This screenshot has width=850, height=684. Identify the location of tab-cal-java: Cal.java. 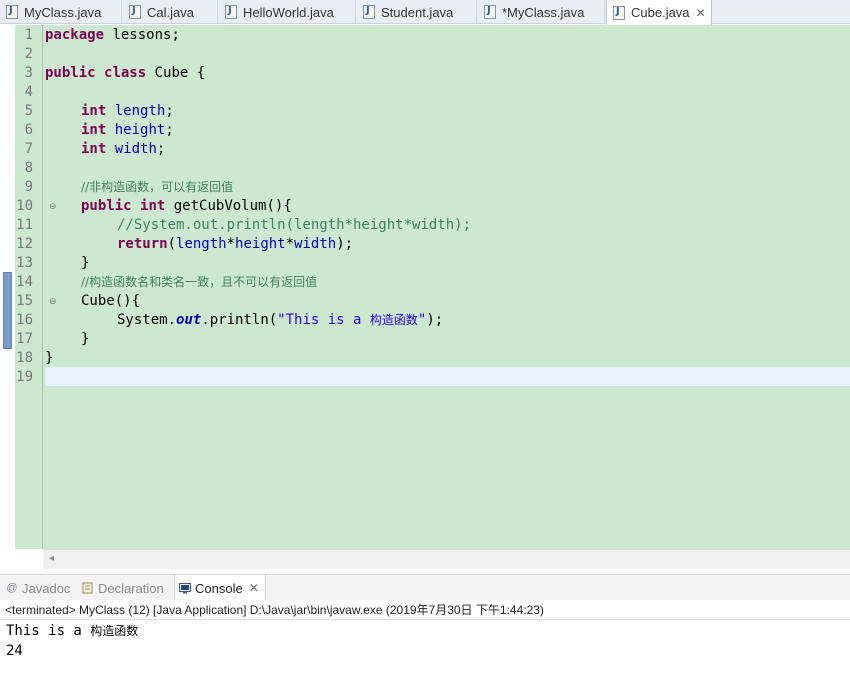
(170, 12).